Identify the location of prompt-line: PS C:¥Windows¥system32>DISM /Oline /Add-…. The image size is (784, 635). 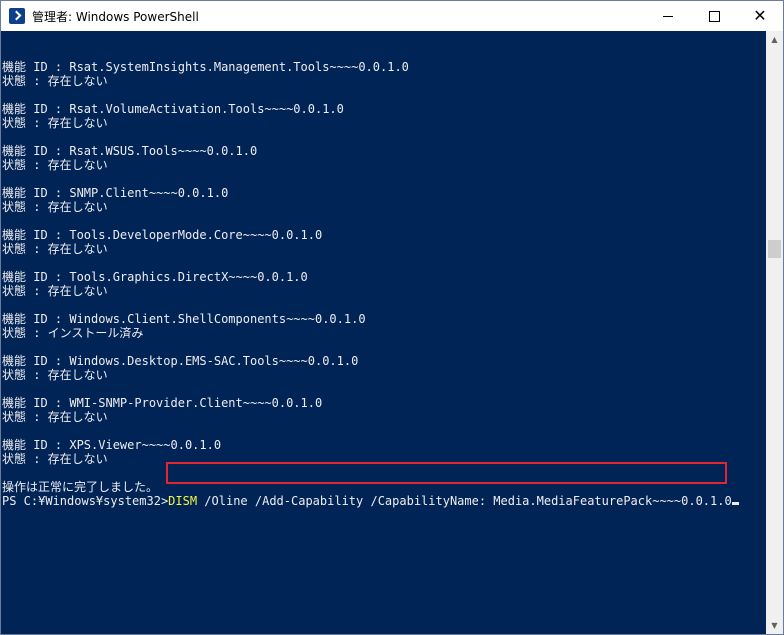
(370, 501).